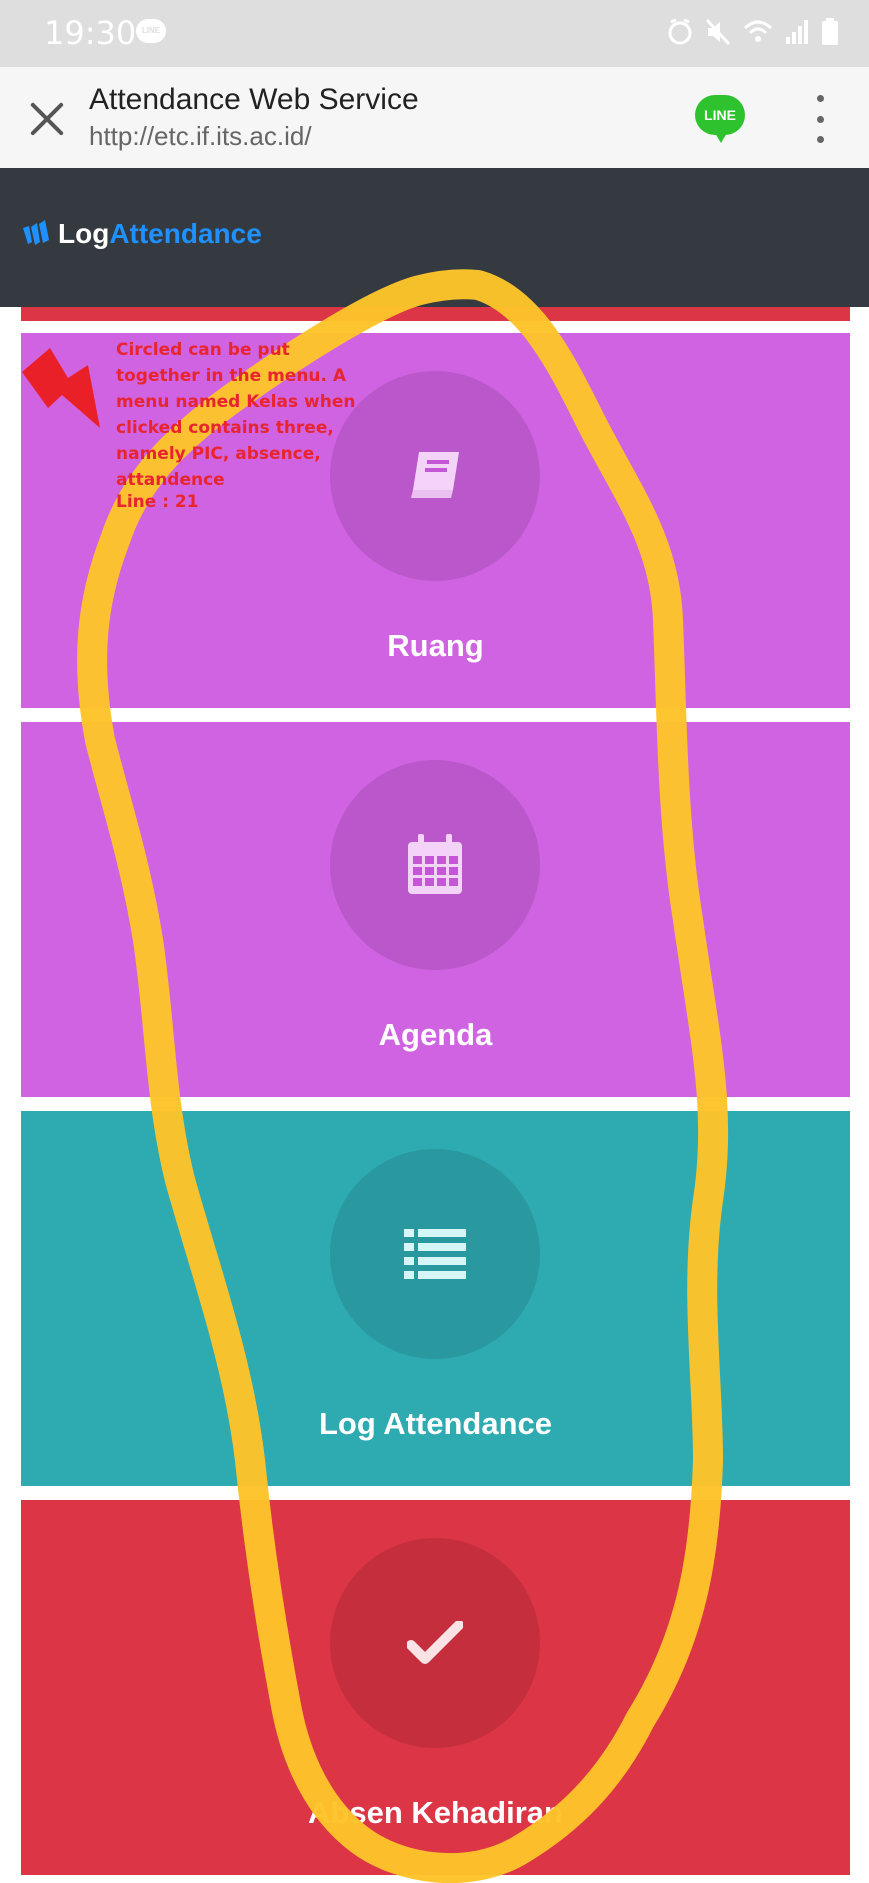 The width and height of the screenshot is (869, 1883). Describe the element at coordinates (200, 136) in the screenshot. I see `browser-url: http://etc.if.its.ac.id/` at that location.